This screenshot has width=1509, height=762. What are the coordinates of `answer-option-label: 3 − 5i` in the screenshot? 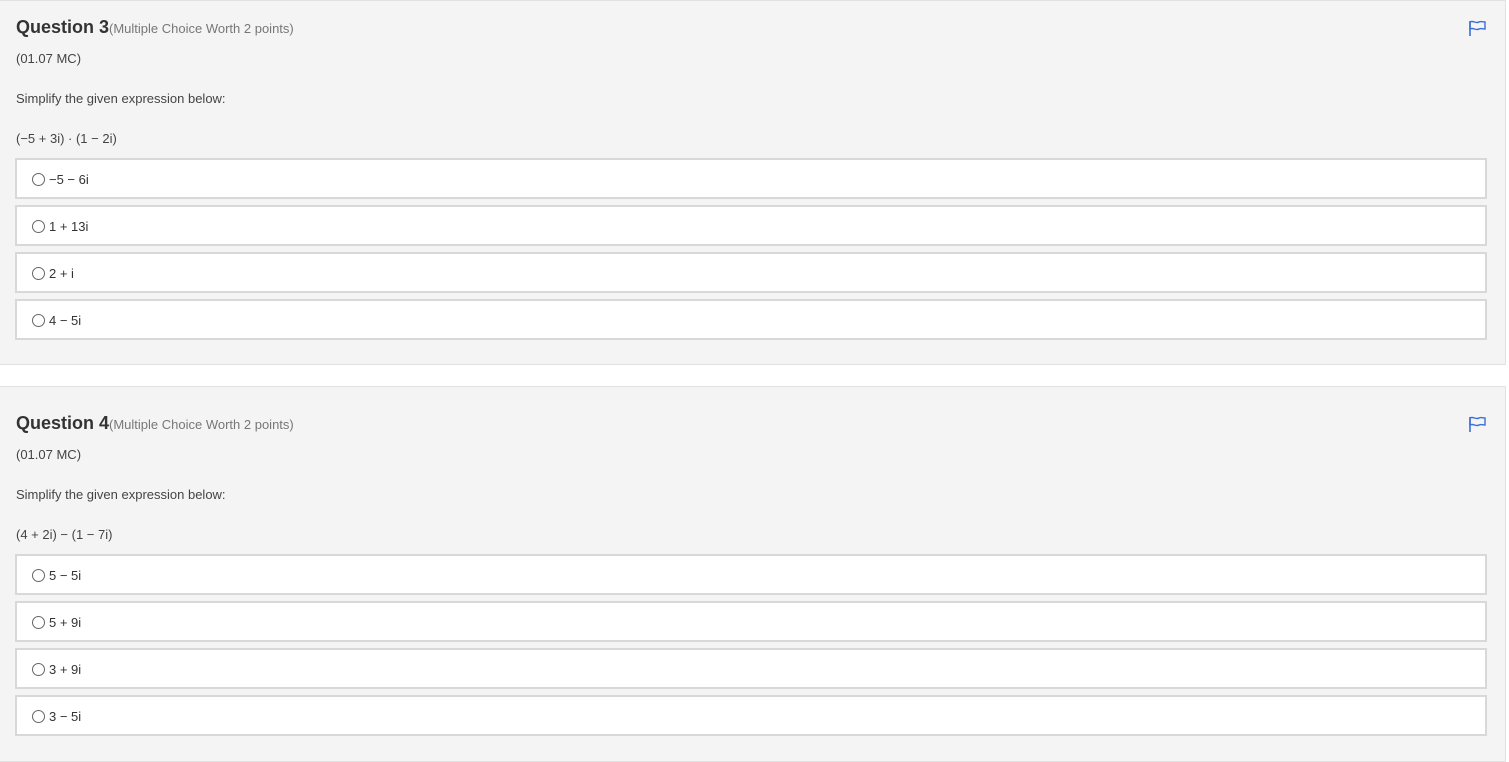 It's located at (65, 716).